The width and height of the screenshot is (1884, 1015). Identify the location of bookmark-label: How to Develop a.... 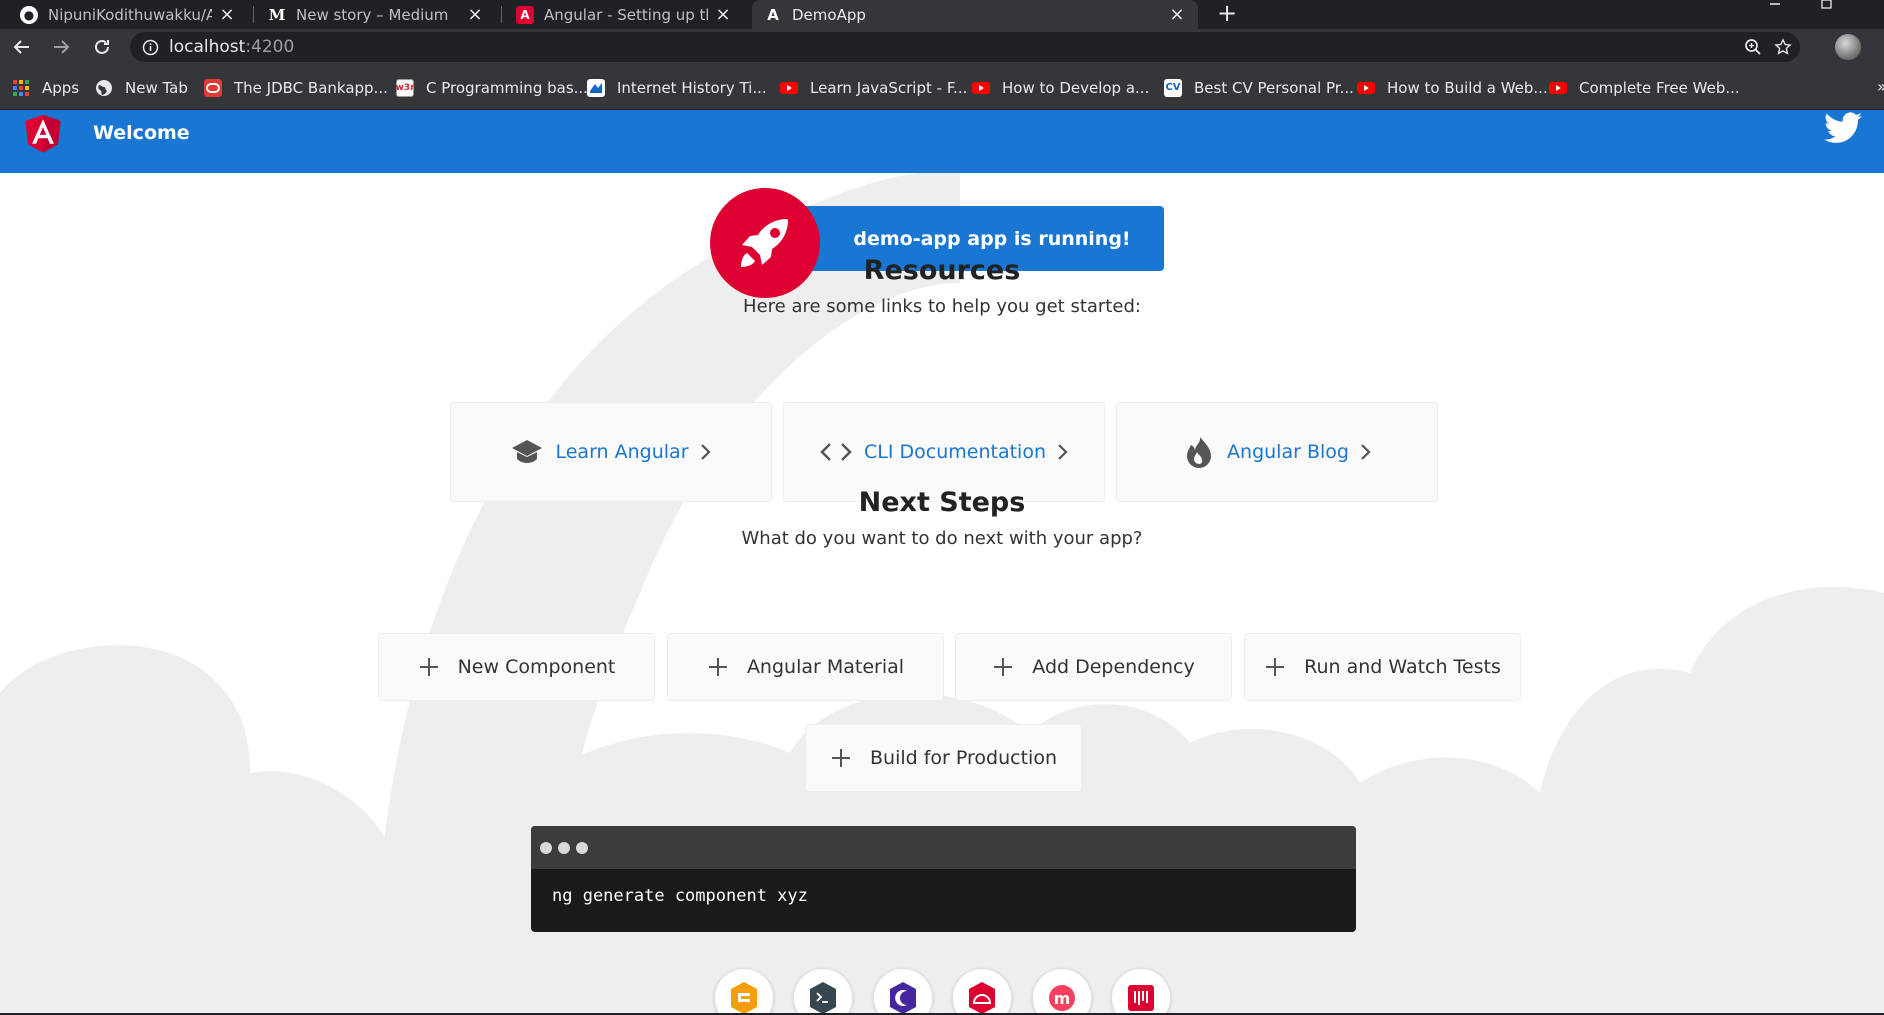
(1076, 87).